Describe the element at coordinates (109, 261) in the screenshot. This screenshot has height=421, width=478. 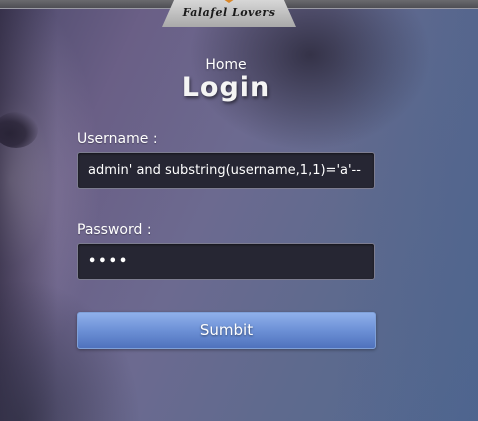
I see `password-value: ••••` at that location.